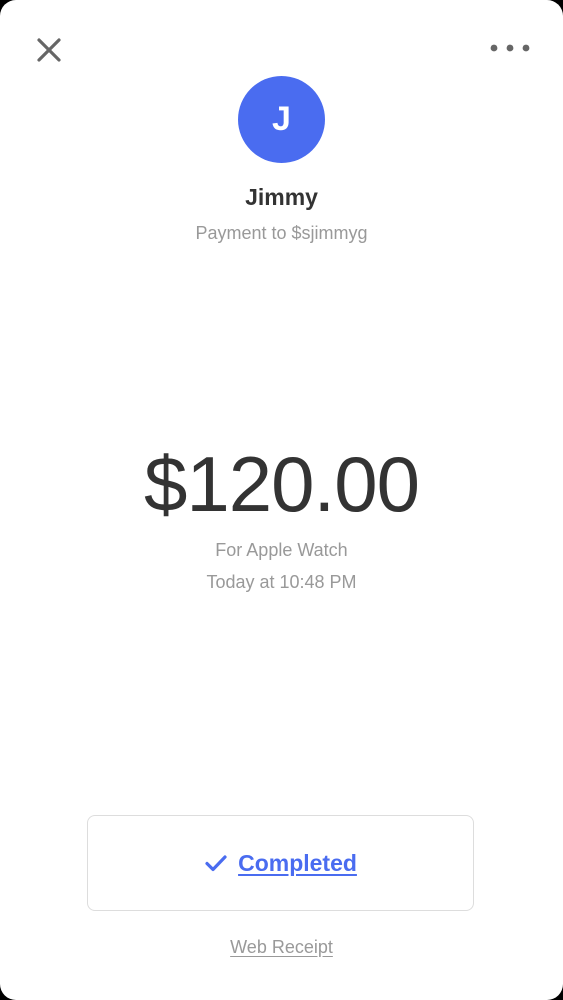 Image resolution: width=563 pixels, height=1000 pixels. Describe the element at coordinates (282, 484) in the screenshot. I see `payment-amount: $120.00` at that location.